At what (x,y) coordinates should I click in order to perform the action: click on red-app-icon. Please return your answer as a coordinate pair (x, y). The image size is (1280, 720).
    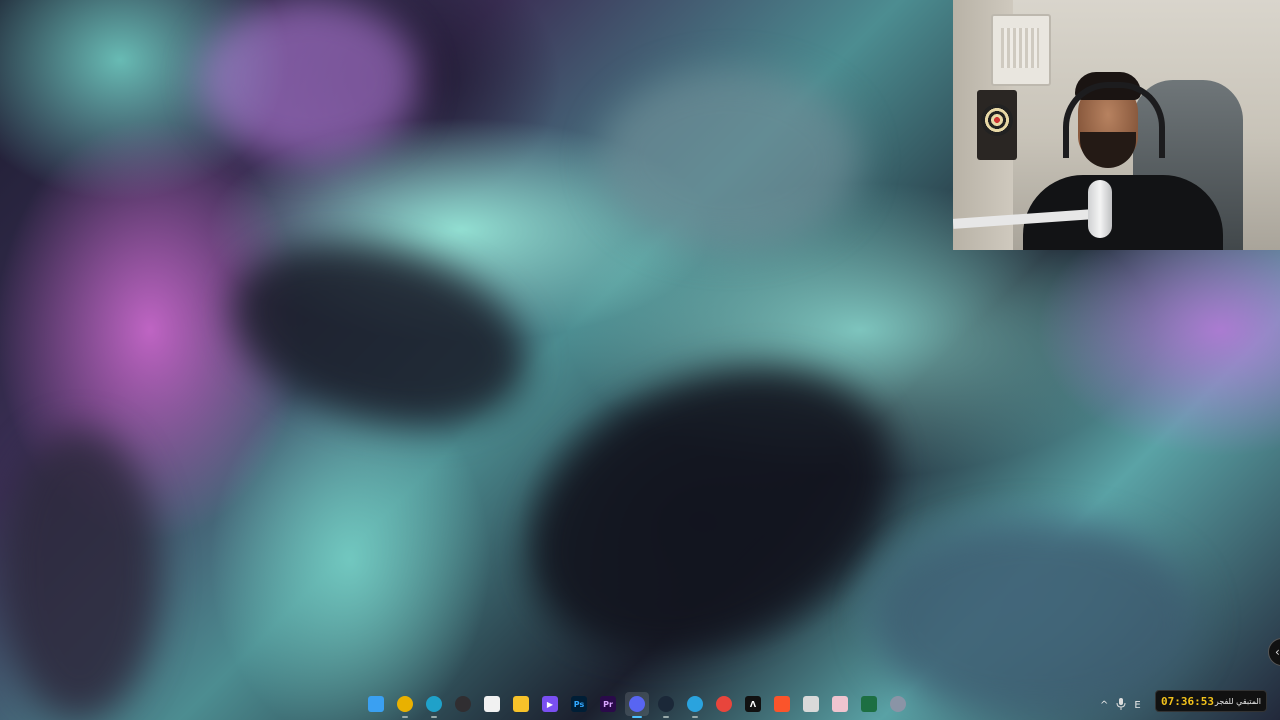
    Looking at the image, I should click on (724, 704).